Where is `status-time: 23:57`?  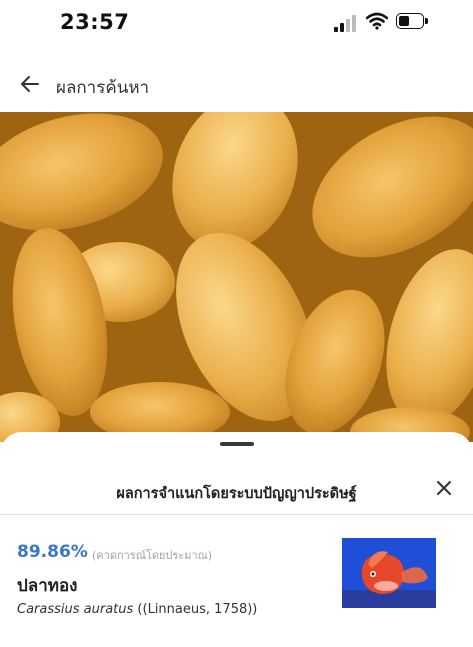
status-time: 23:57 is located at coordinates (95, 22).